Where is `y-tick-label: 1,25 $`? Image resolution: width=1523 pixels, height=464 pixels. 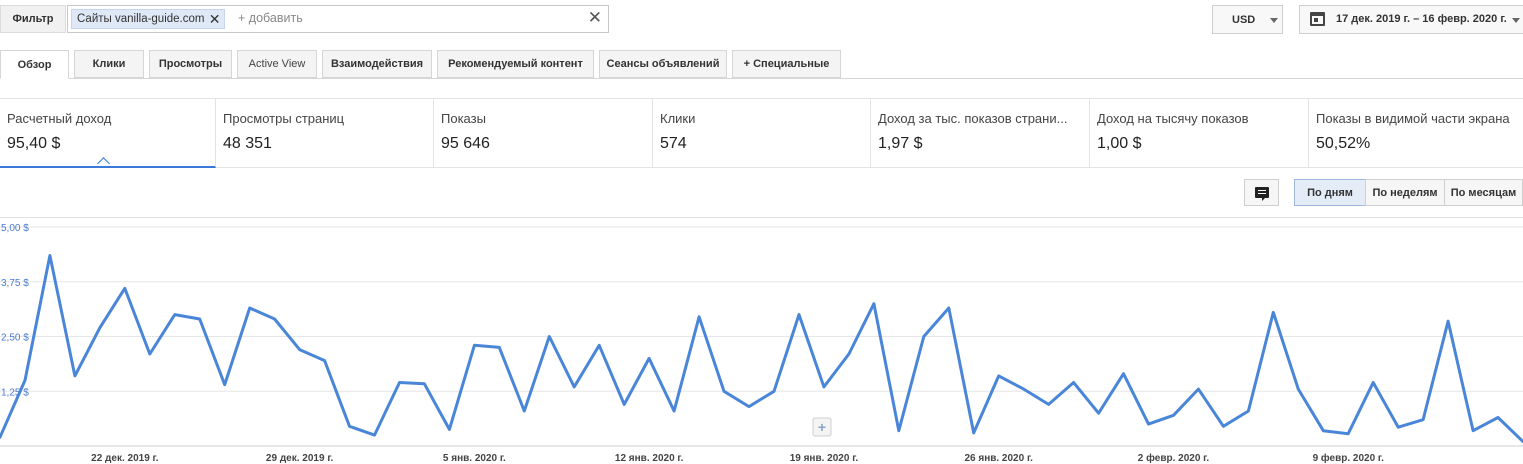 y-tick-label: 1,25 $ is located at coordinates (15, 392).